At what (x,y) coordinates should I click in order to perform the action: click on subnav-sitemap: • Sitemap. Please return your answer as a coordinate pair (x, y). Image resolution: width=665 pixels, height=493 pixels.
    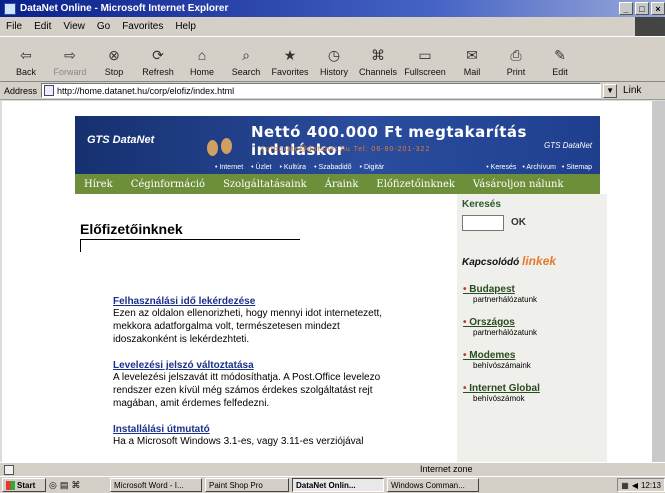
    Looking at the image, I should click on (577, 167).